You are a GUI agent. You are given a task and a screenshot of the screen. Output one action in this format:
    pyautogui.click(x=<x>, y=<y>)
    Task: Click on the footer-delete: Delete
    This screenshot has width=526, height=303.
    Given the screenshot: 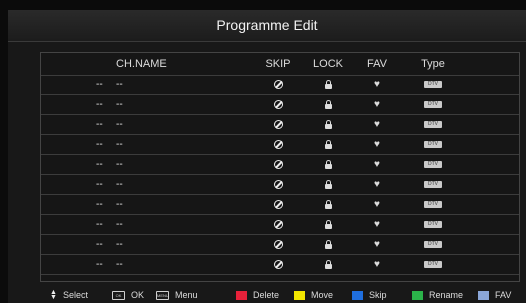 What is the action you would take?
    pyautogui.click(x=257, y=295)
    